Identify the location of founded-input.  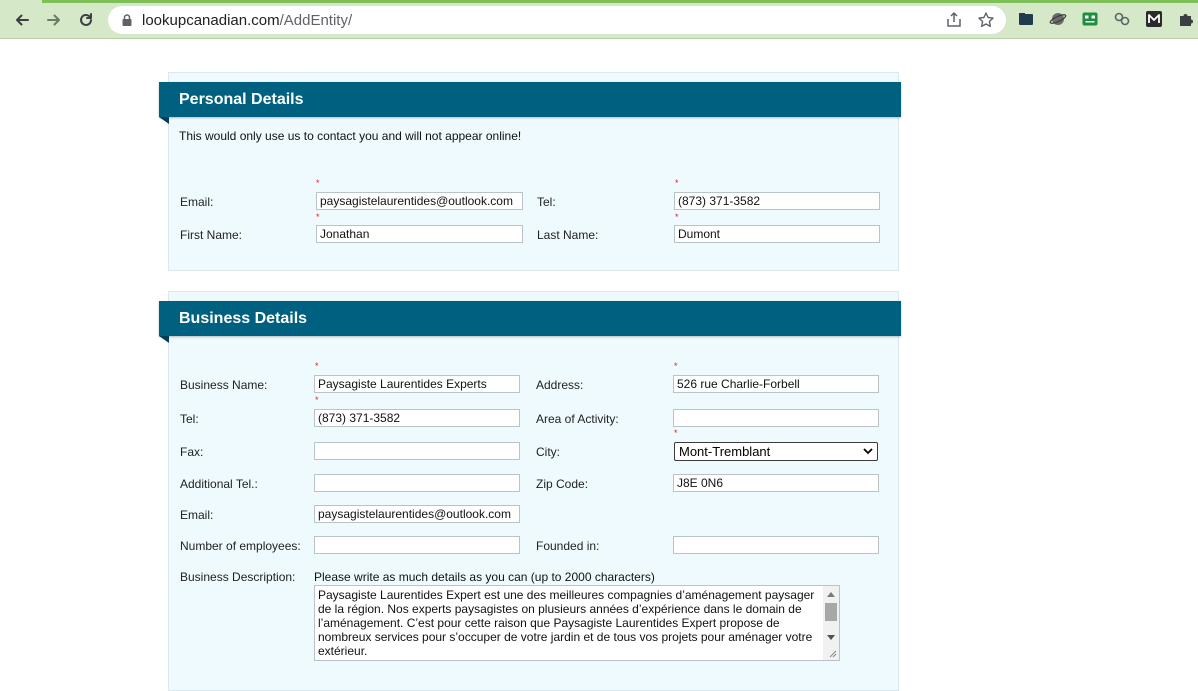
(776, 545).